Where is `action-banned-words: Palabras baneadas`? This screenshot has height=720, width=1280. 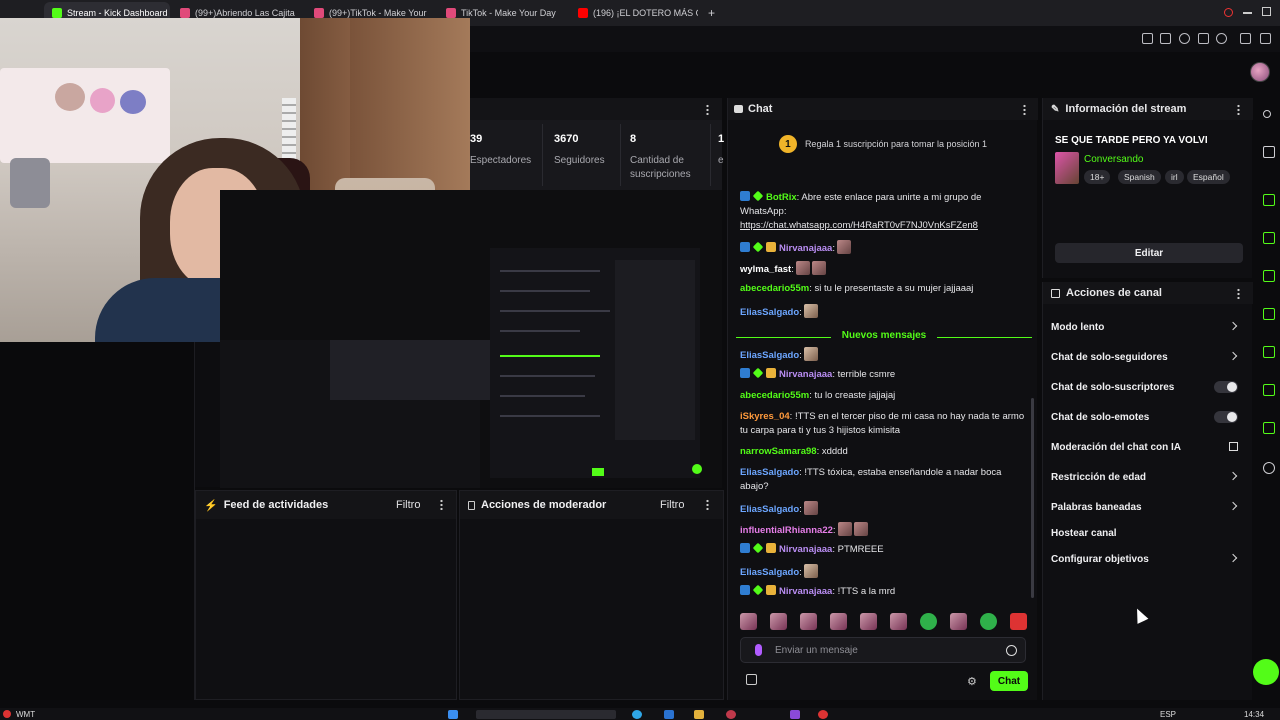 action-banned-words: Palabras baneadas is located at coordinates (1148, 507).